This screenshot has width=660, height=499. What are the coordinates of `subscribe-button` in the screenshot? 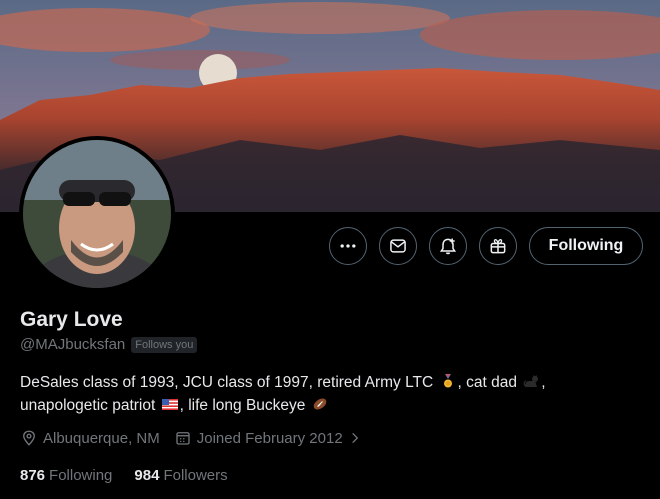 It's located at (498, 246).